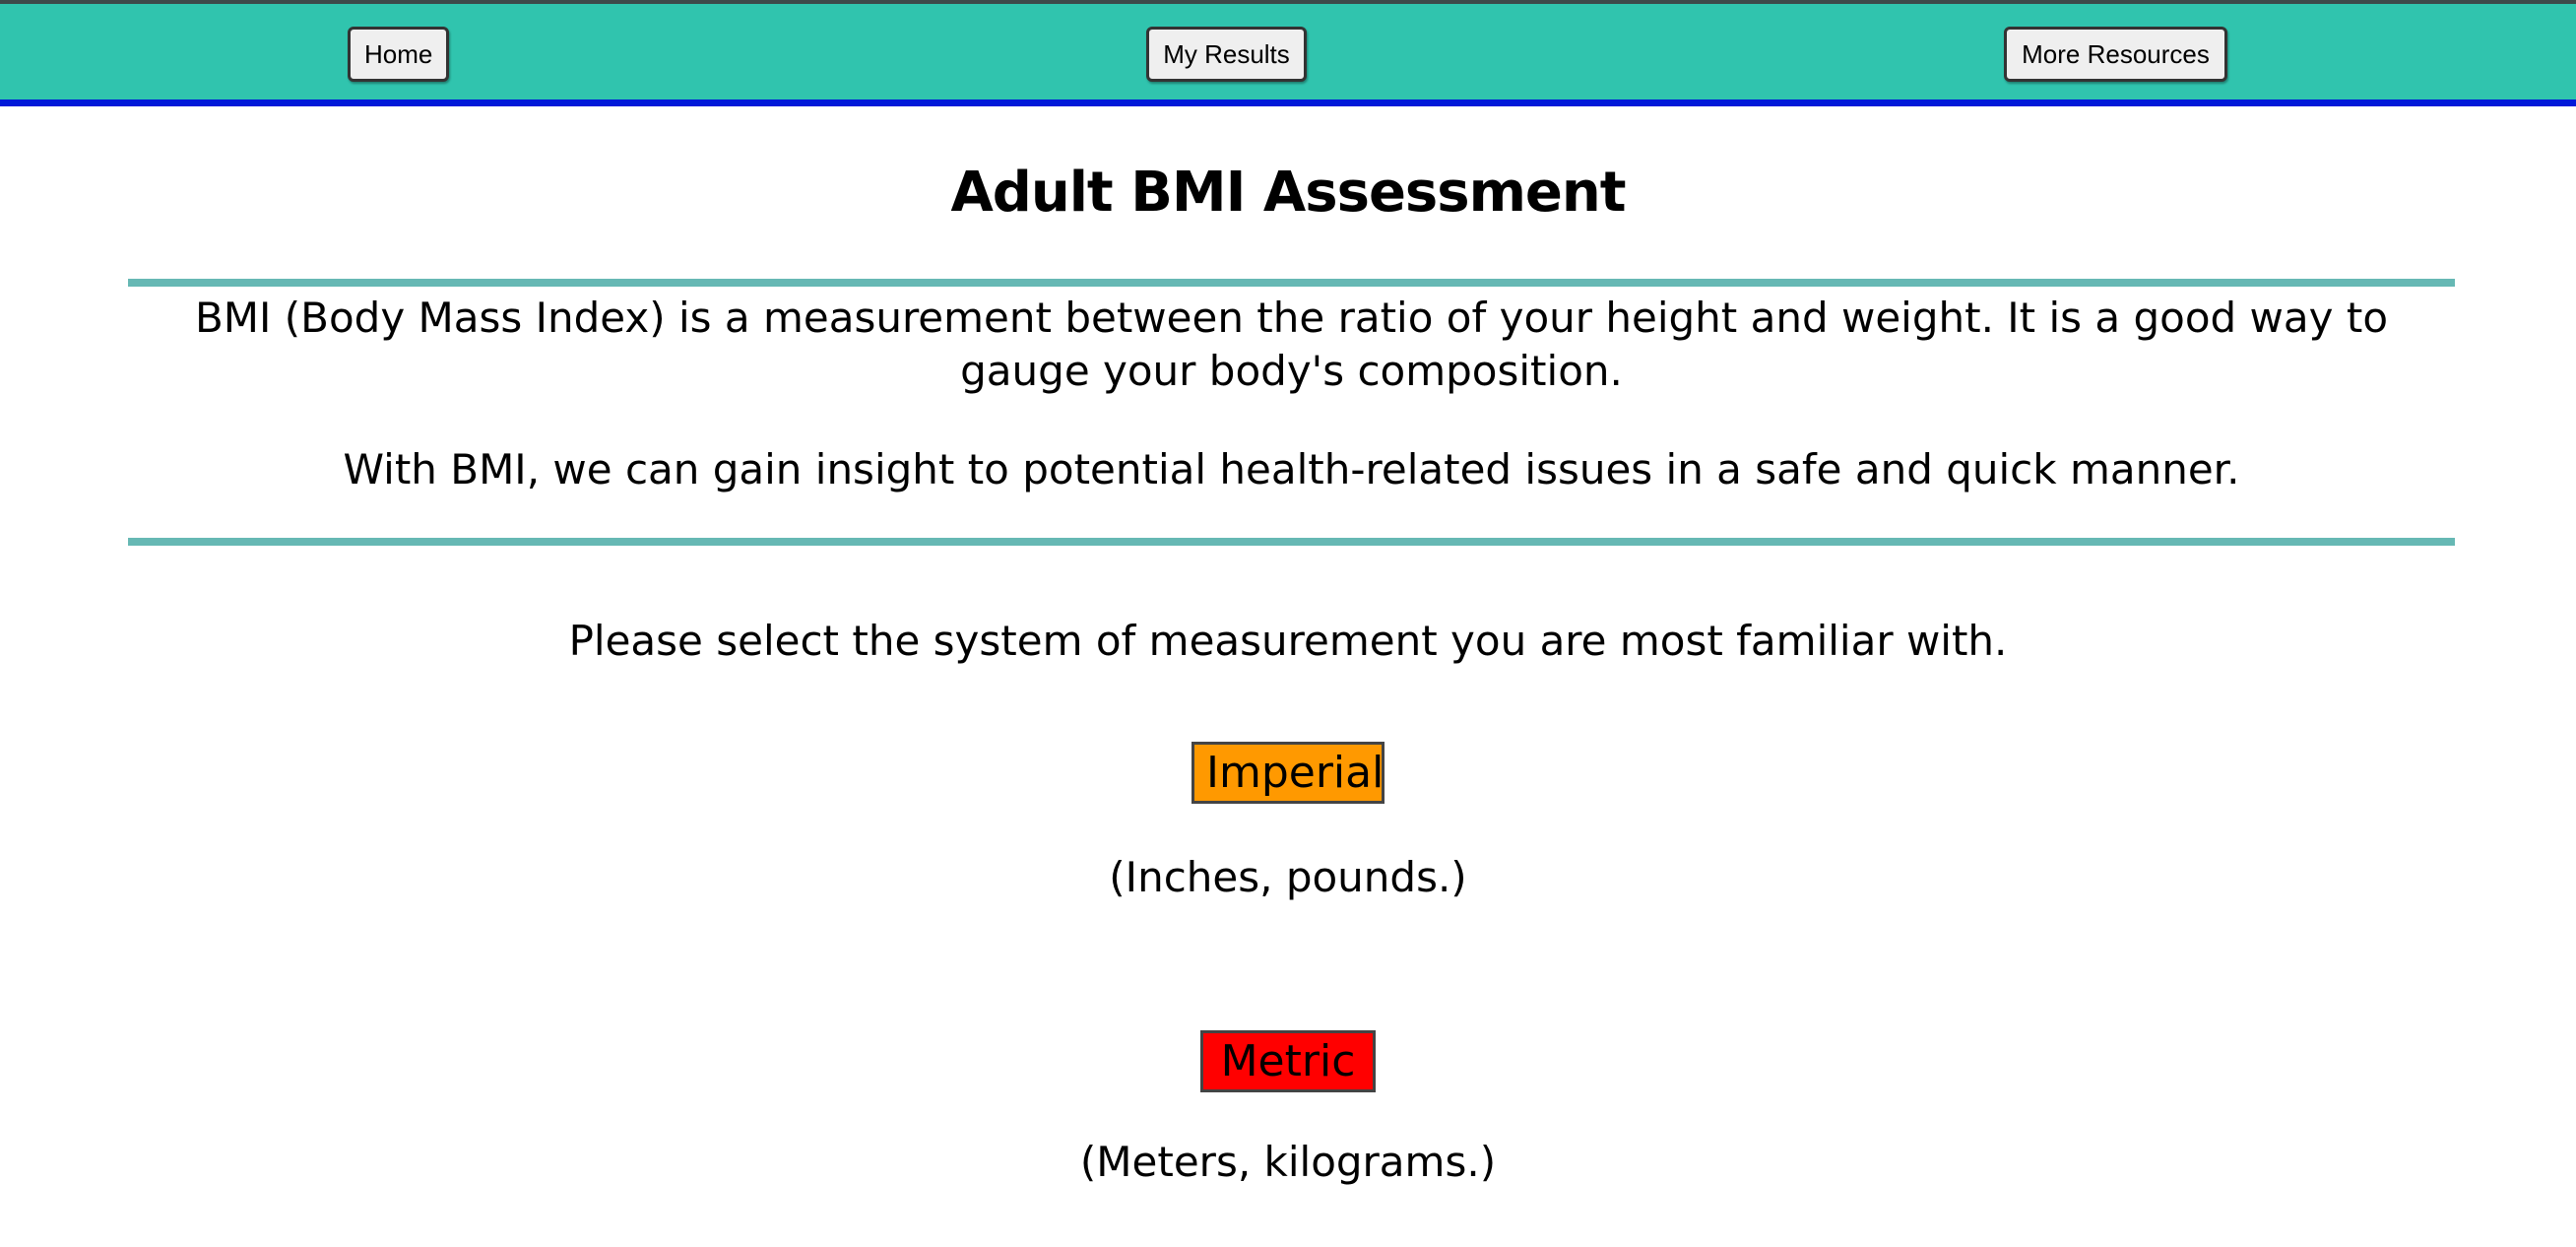 The width and height of the screenshot is (2576, 1247). I want to click on top-navbar: Home My Results More Resources, so click(1288, 53).